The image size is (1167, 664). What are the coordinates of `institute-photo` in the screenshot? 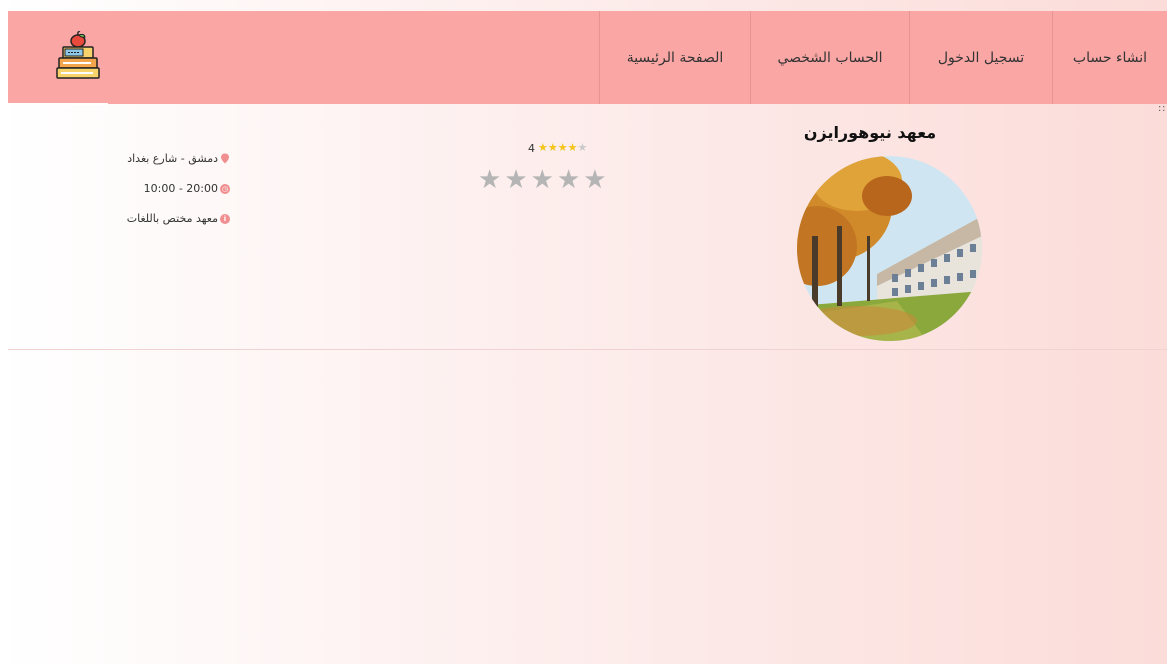 It's located at (889, 248).